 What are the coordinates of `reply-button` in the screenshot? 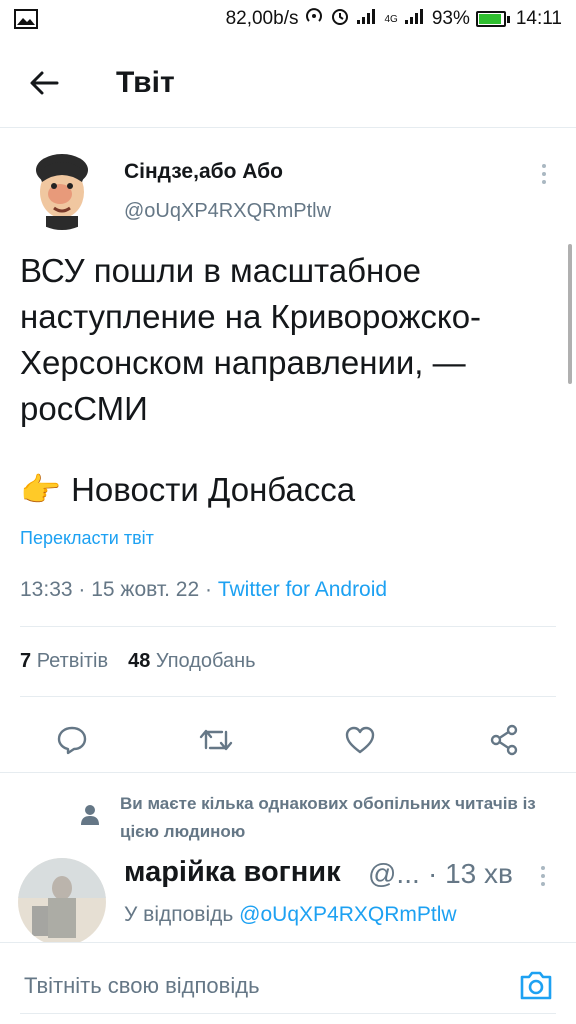 It's located at (72, 740).